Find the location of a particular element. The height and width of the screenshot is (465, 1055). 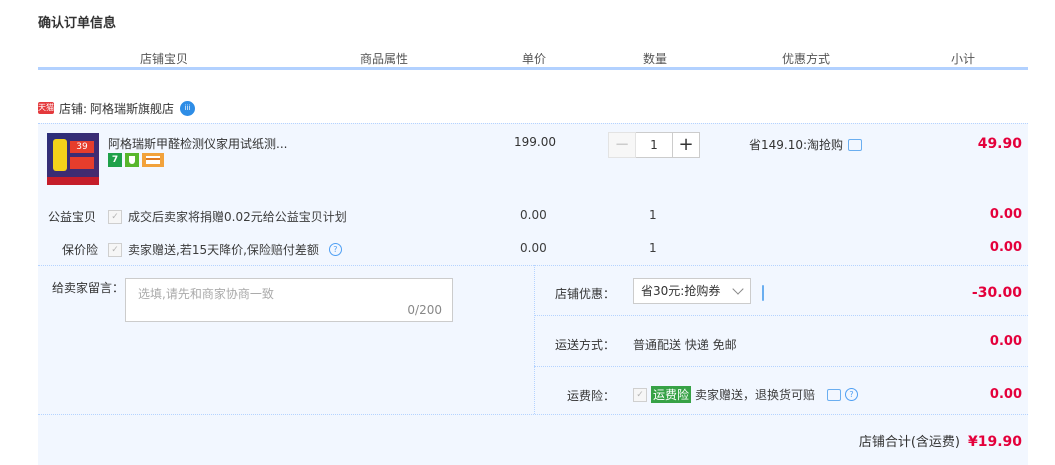

credit-card-icon is located at coordinates (153, 160).